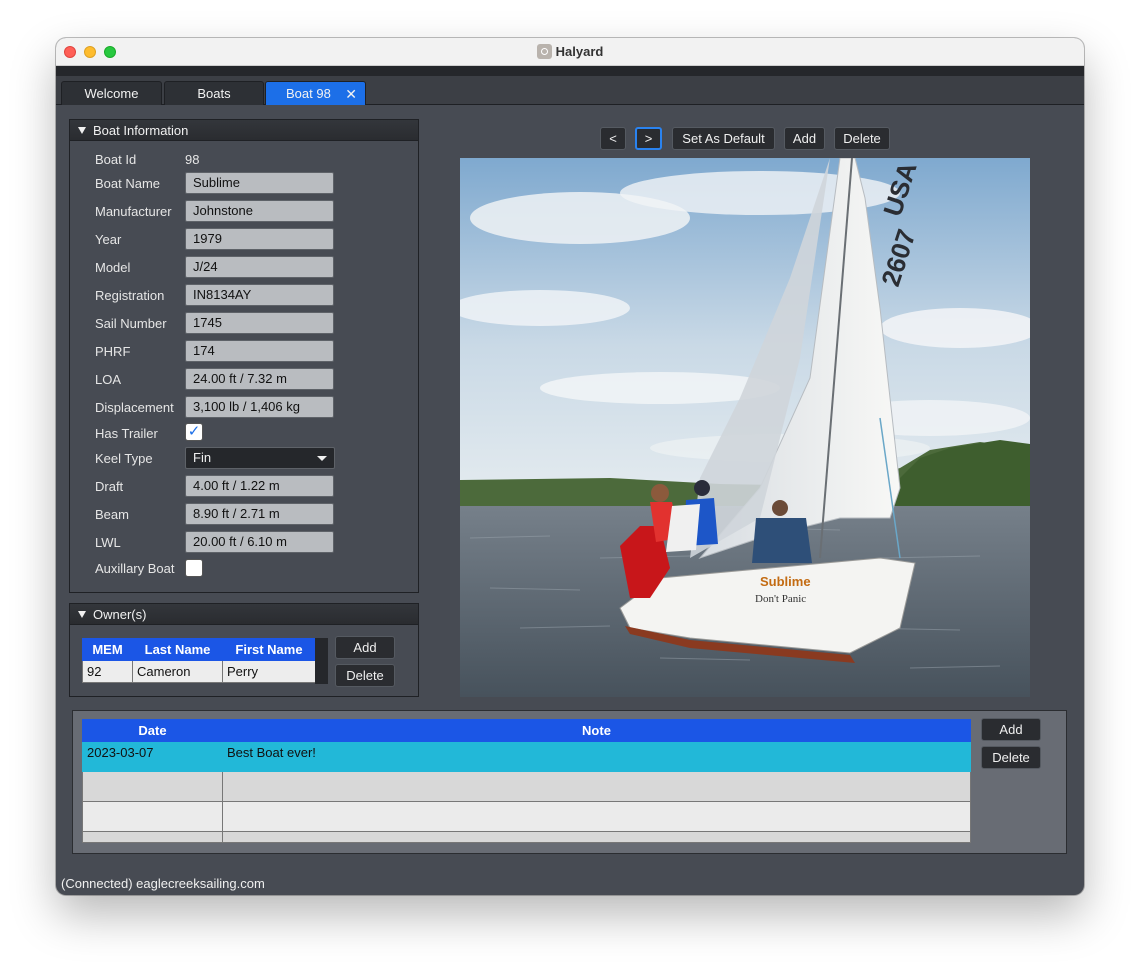 This screenshot has height=970, width=1140. Describe the element at coordinates (351, 94) in the screenshot. I see `close-tab-icon: ✕` at that location.